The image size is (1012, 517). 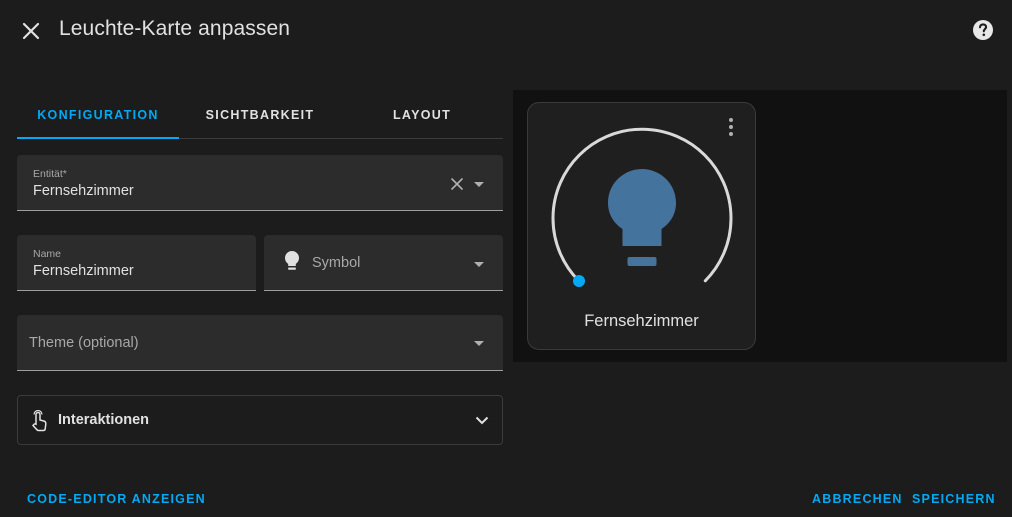 What do you see at coordinates (336, 263) in the screenshot?
I see `symbol-placeholder: Symbol` at bounding box center [336, 263].